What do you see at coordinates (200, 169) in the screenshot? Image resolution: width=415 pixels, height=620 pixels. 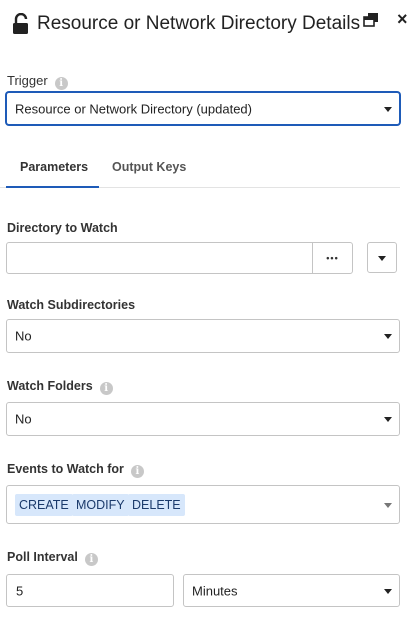 I see `tab-bar: Parameters Output Keys` at bounding box center [200, 169].